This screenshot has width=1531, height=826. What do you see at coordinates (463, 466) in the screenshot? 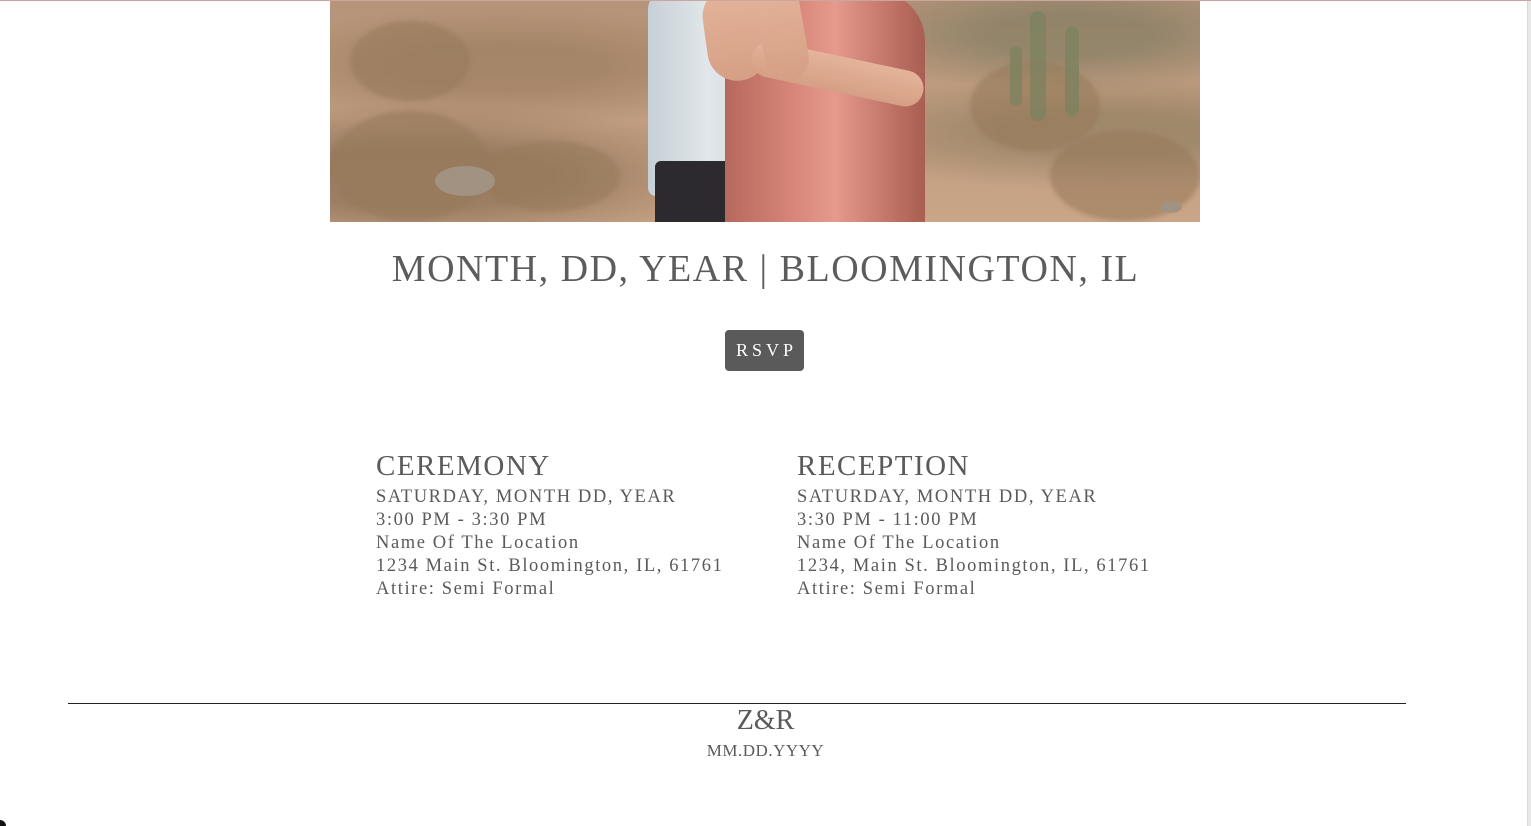
I see `ceremony-title: CEREMONY` at bounding box center [463, 466].